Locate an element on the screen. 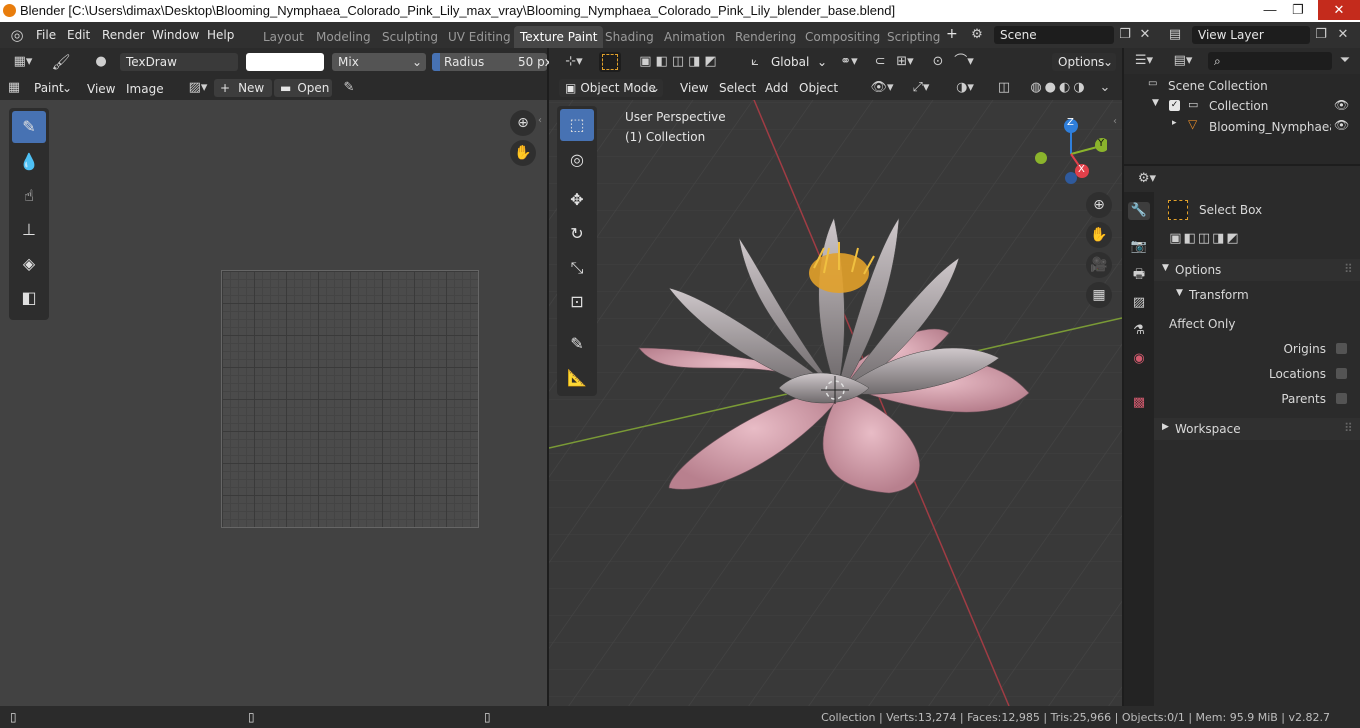  brush-icon: 🖌 is located at coordinates (61, 62).